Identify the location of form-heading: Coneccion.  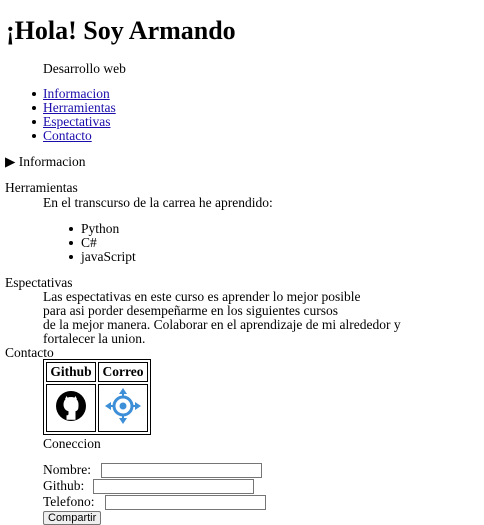
(72, 443).